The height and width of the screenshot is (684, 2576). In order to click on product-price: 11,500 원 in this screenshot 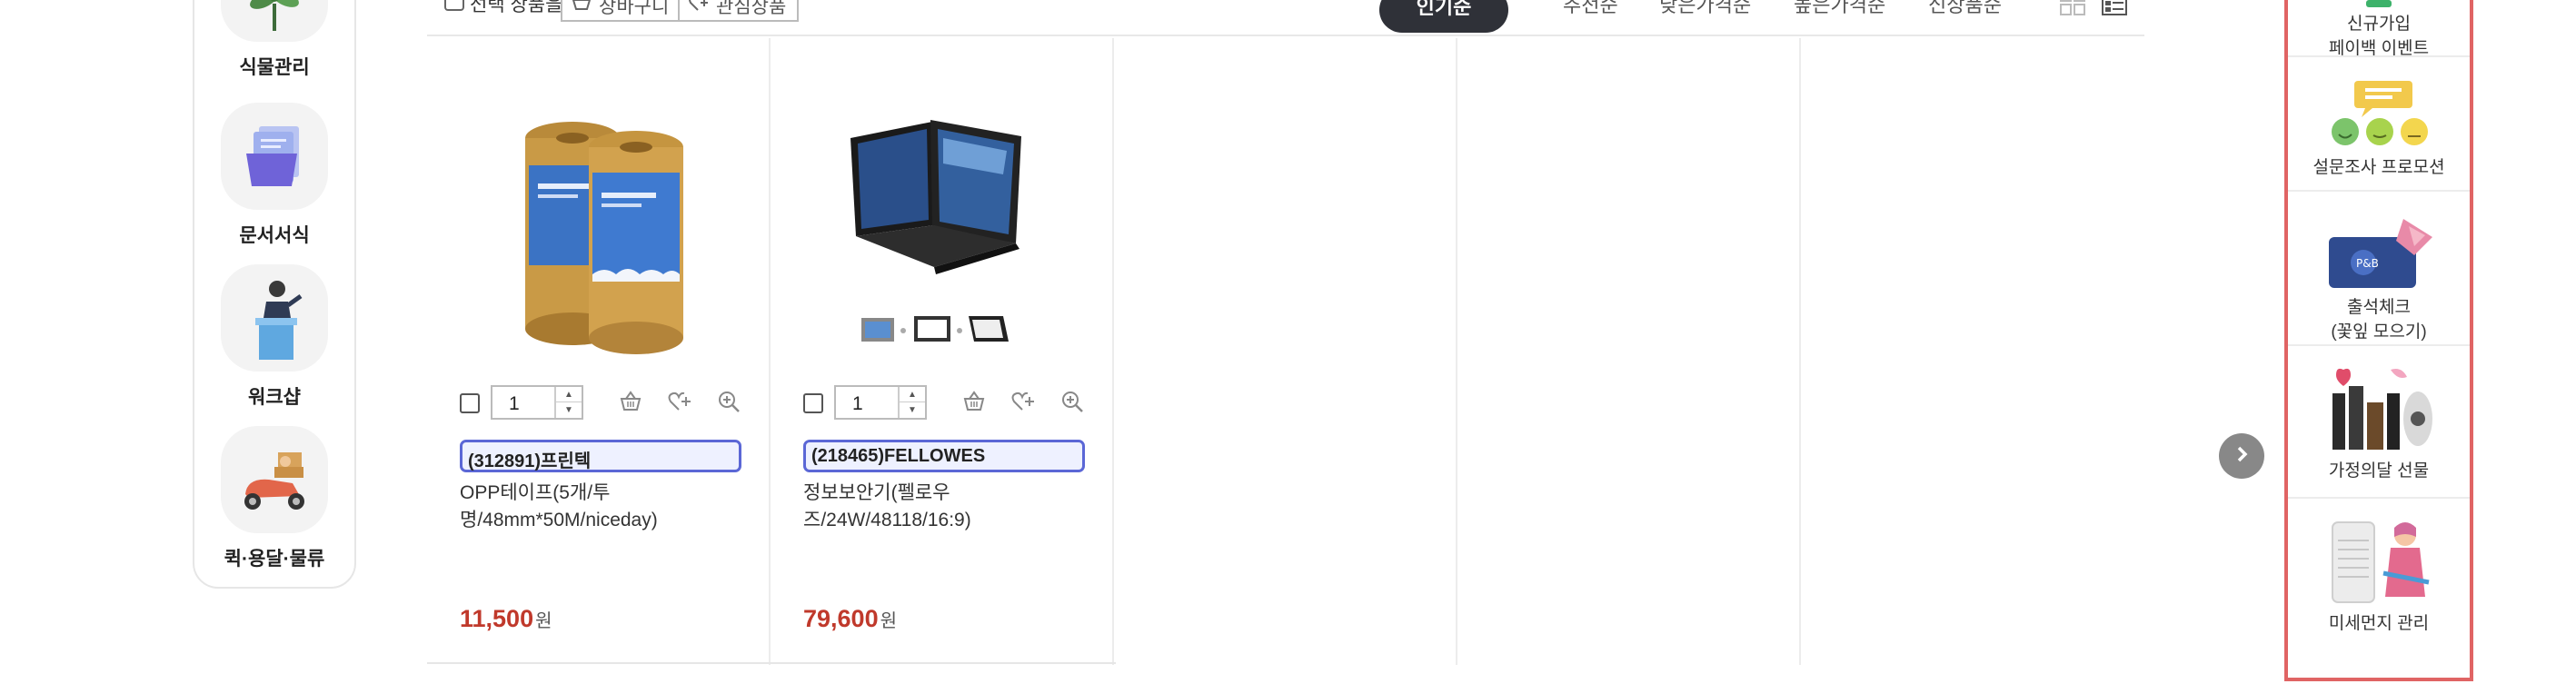, I will do `click(506, 619)`.